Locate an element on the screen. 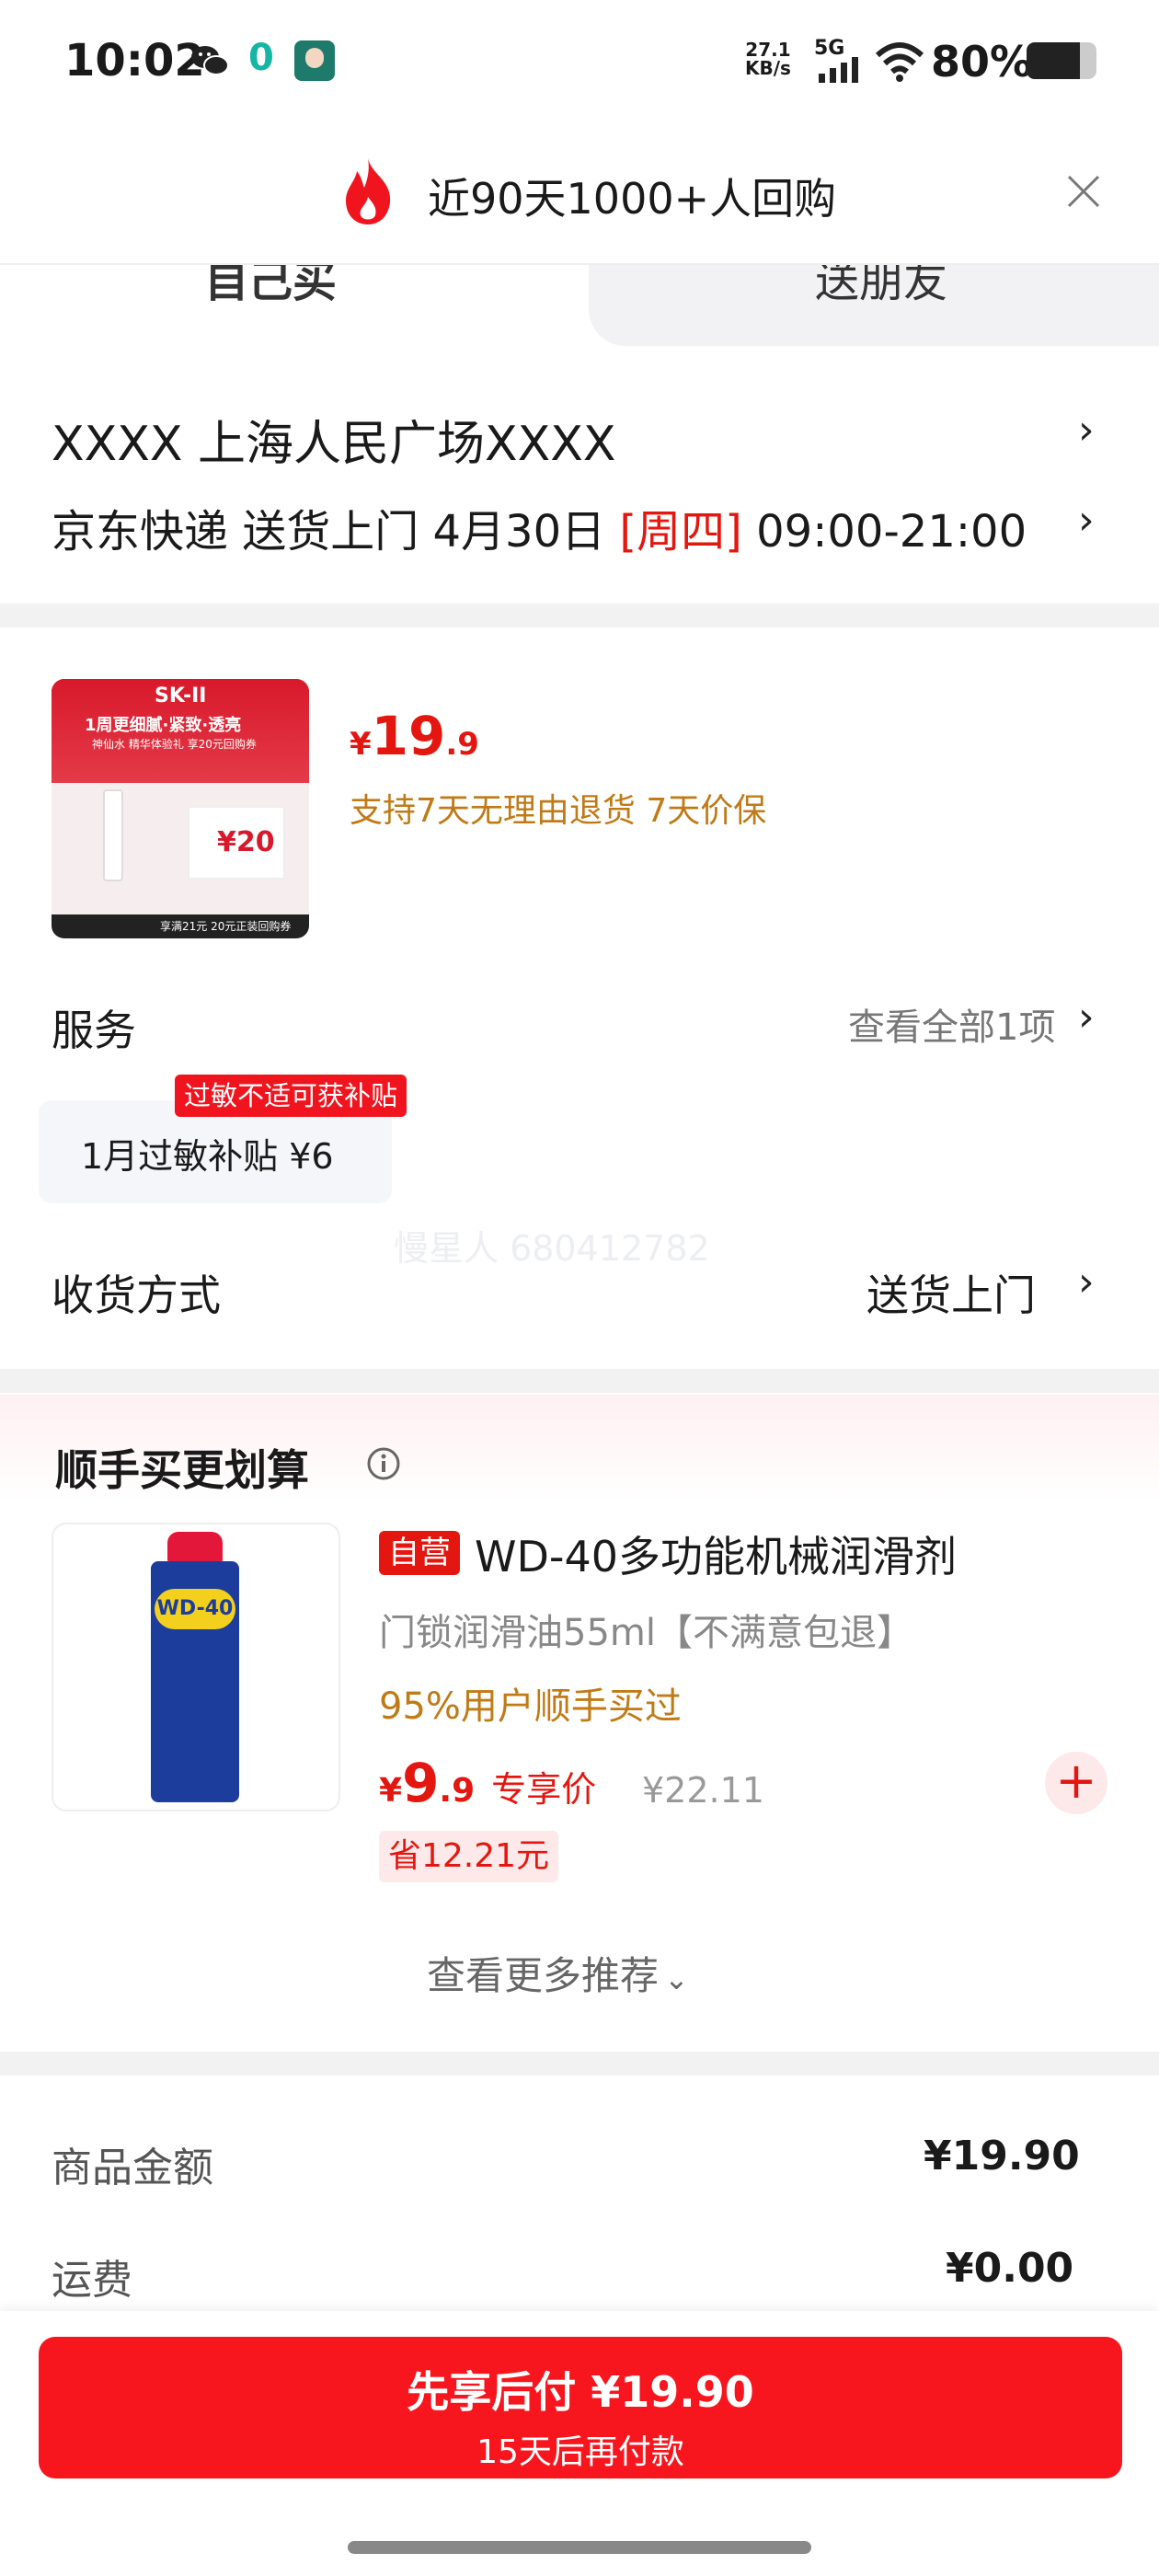 This screenshot has height=2576, width=1159. shipping-label: 收货方式 is located at coordinates (136, 1295).